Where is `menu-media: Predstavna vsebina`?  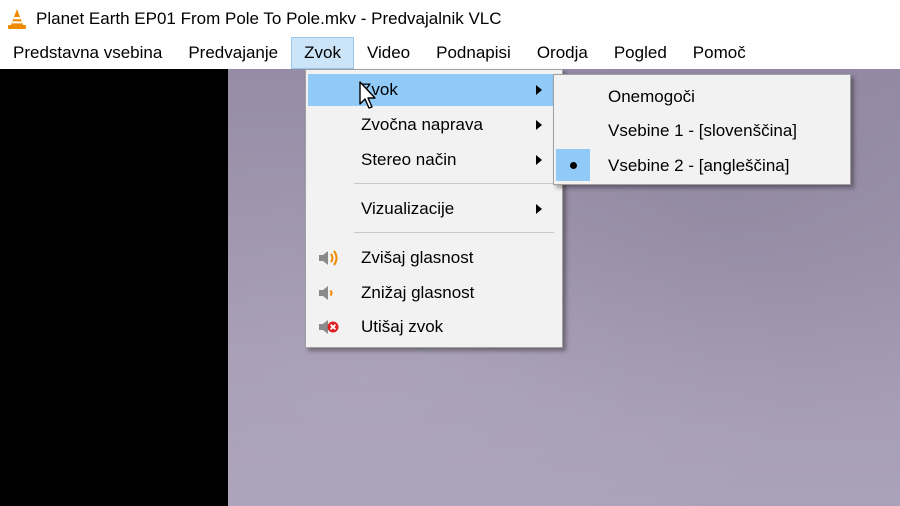
menu-media: Predstavna vsebina is located at coordinates (87, 53).